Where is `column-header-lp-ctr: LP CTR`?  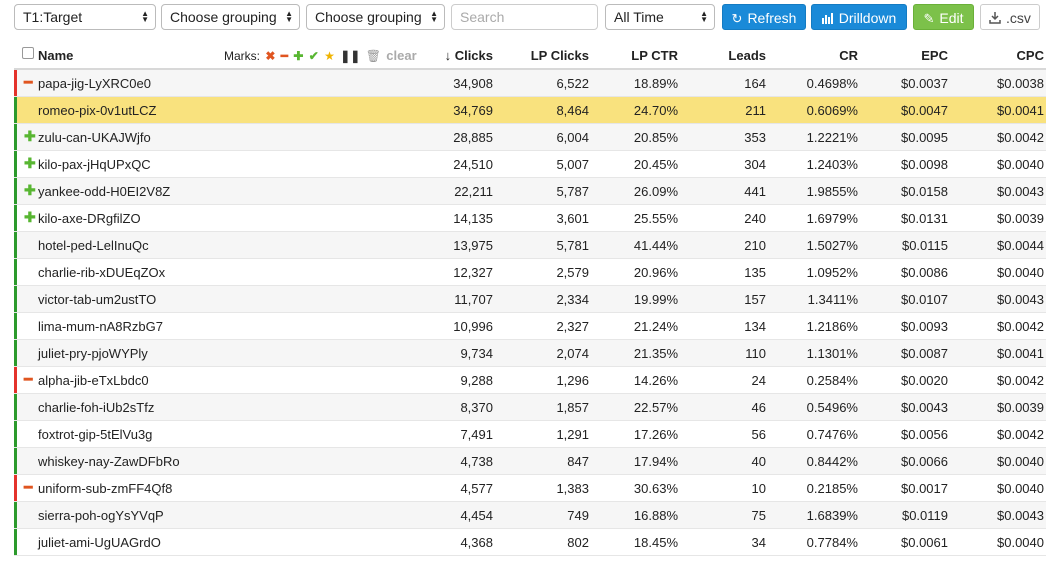 column-header-lp-ctr: LP CTR is located at coordinates (654, 55).